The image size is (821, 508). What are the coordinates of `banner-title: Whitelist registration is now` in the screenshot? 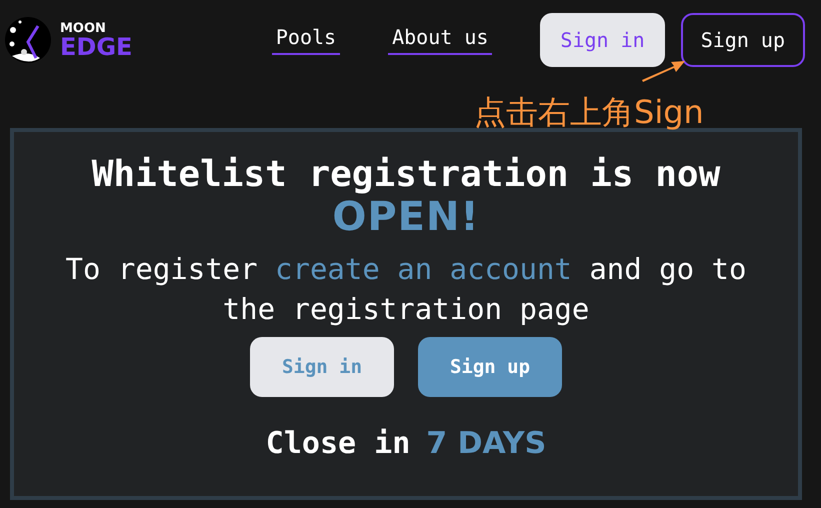 It's located at (406, 175).